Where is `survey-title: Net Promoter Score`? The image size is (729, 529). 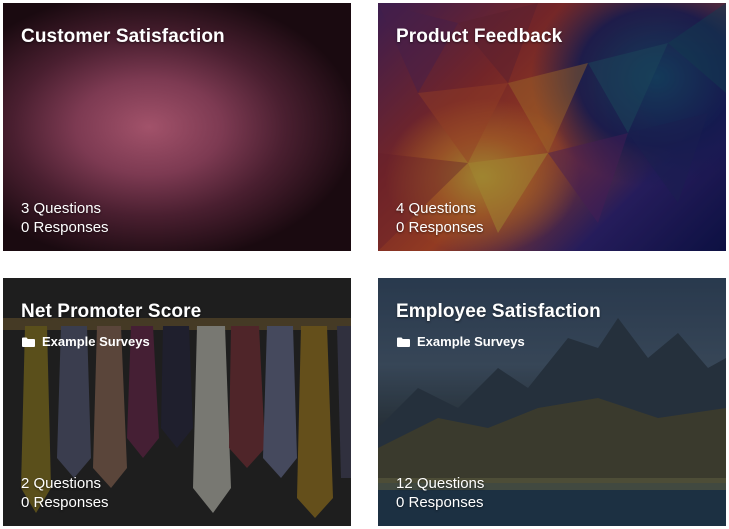
survey-title: Net Promoter Score is located at coordinates (111, 311).